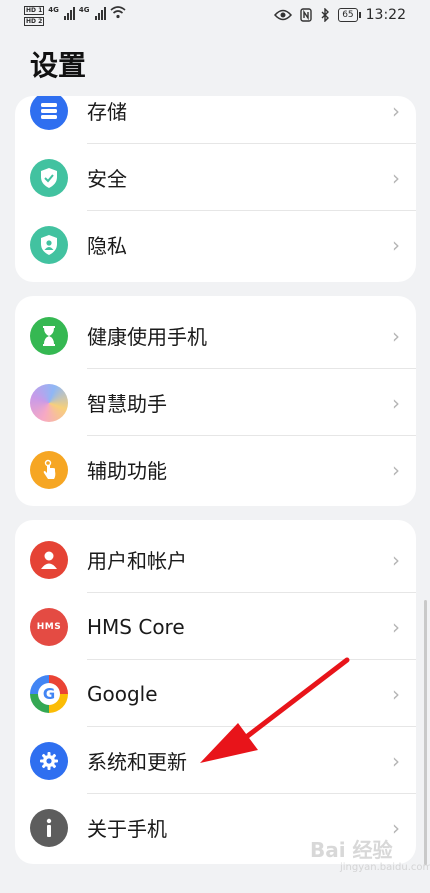 Image resolution: width=430 pixels, height=893 pixels. I want to click on storage-icon, so click(49, 113).